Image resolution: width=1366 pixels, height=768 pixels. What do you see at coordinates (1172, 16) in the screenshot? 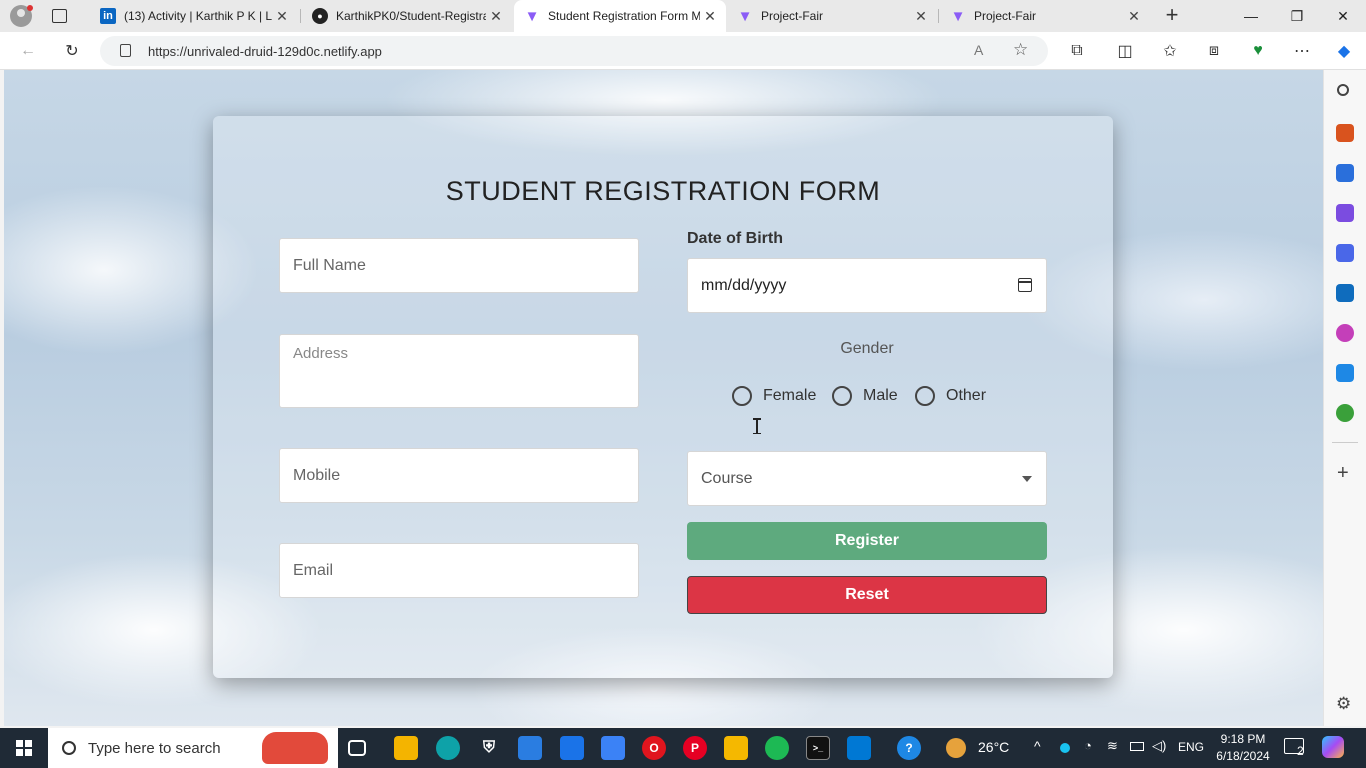
I see `new-tab-button: +` at bounding box center [1172, 16].